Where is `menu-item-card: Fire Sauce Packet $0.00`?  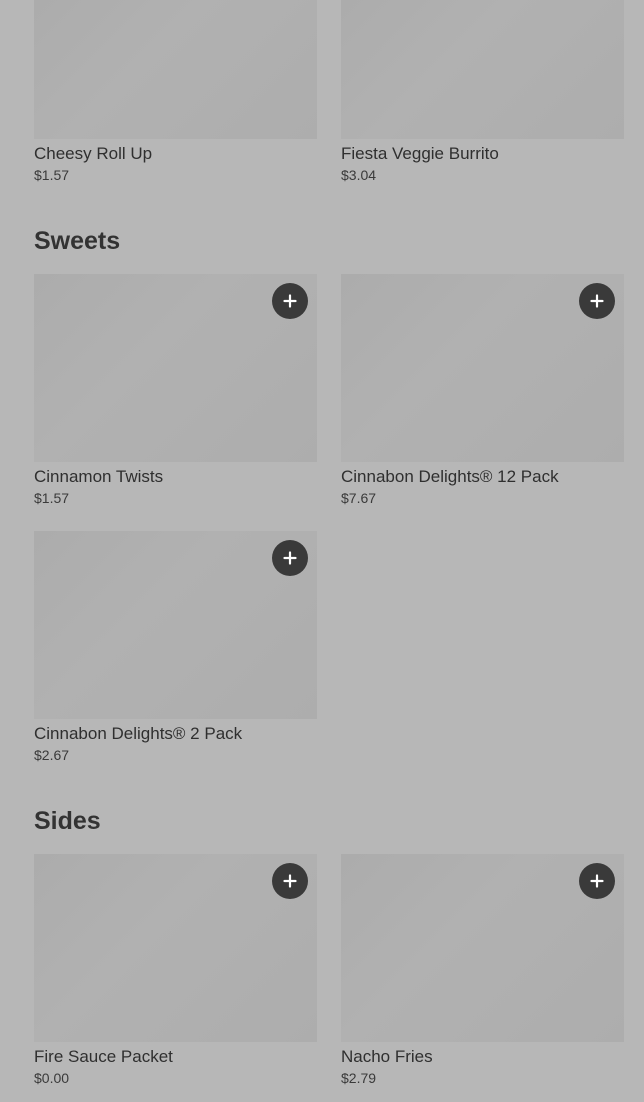
menu-item-card: Fire Sauce Packet $0.00 is located at coordinates (175, 970).